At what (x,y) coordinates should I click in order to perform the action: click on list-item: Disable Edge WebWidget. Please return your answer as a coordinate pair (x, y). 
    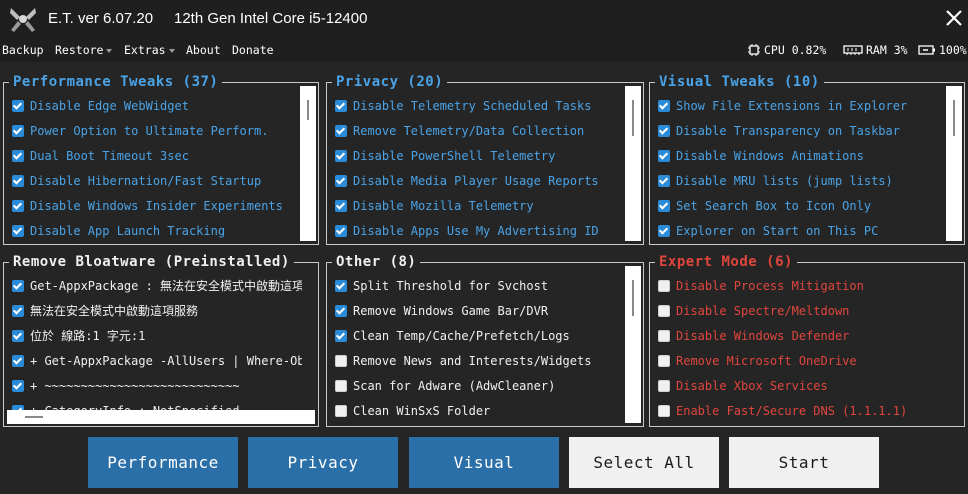
    Looking at the image, I should click on (152, 105).